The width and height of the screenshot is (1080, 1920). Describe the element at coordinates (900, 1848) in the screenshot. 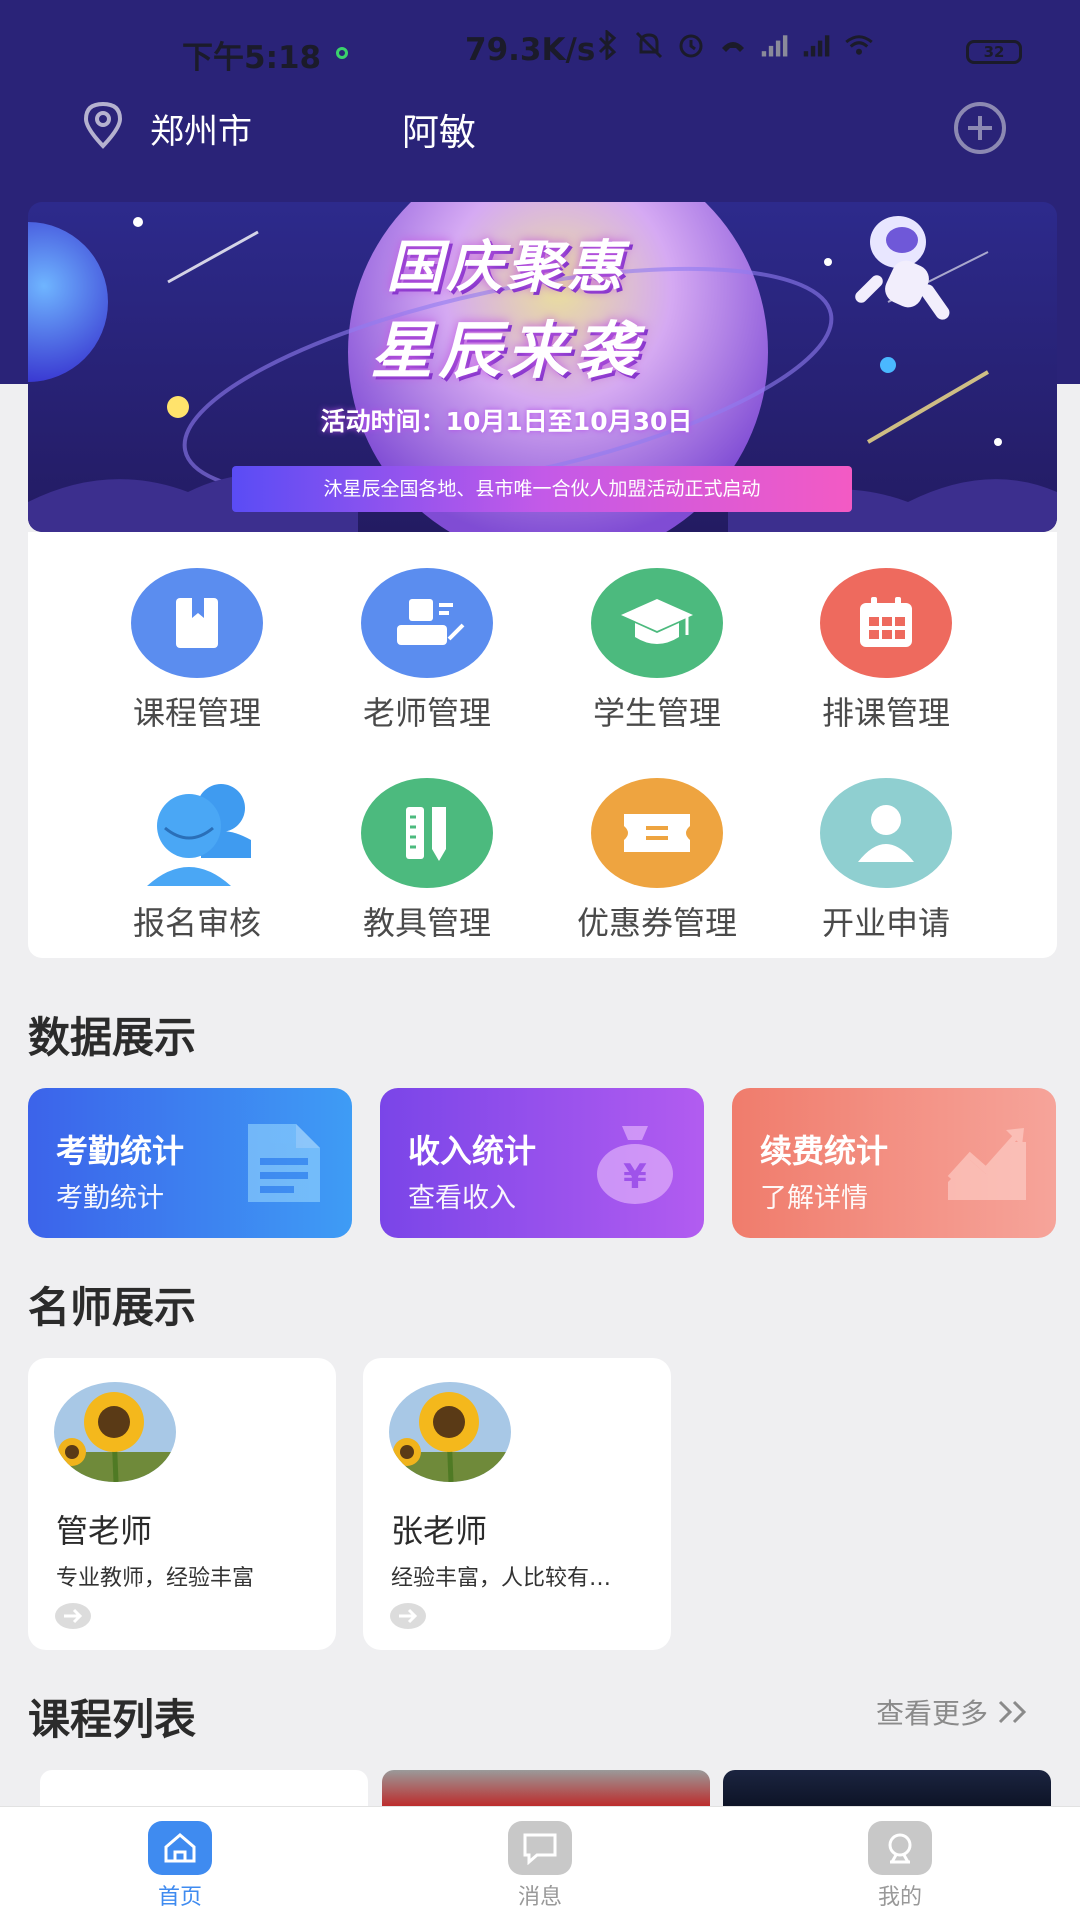

I see `profile-icon` at that location.